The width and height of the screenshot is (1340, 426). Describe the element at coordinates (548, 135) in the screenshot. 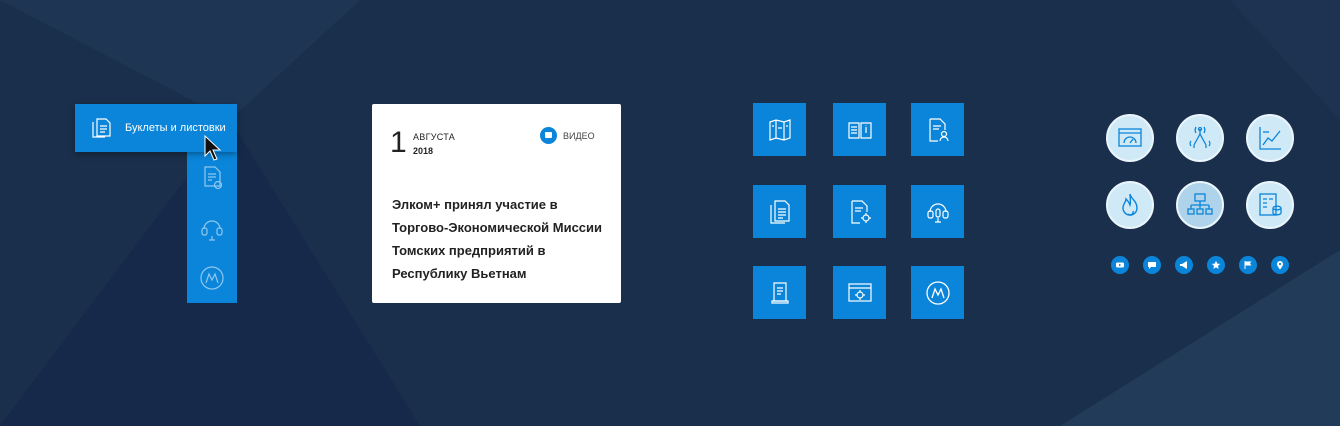

I see `play-icon` at that location.